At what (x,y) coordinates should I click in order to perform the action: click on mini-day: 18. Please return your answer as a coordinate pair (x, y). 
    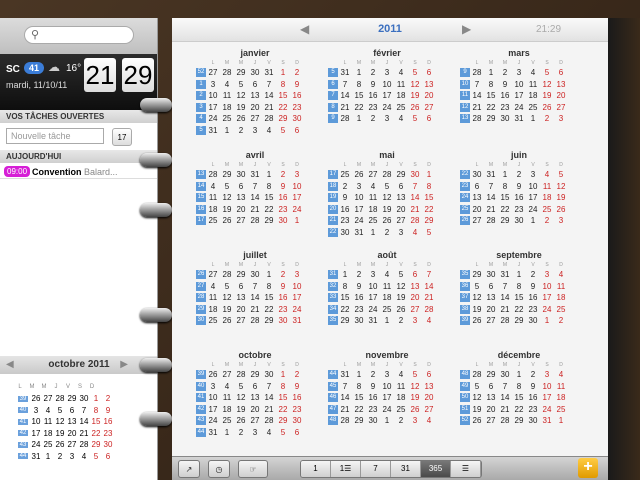
    Looking at the image, I should click on (48, 433).